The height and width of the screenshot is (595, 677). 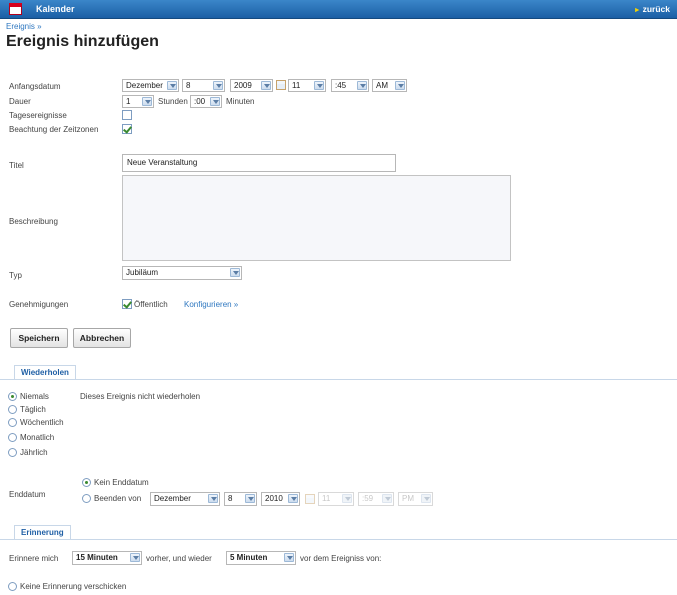 I want to click on duration-label: Dauer, so click(x=20, y=101).